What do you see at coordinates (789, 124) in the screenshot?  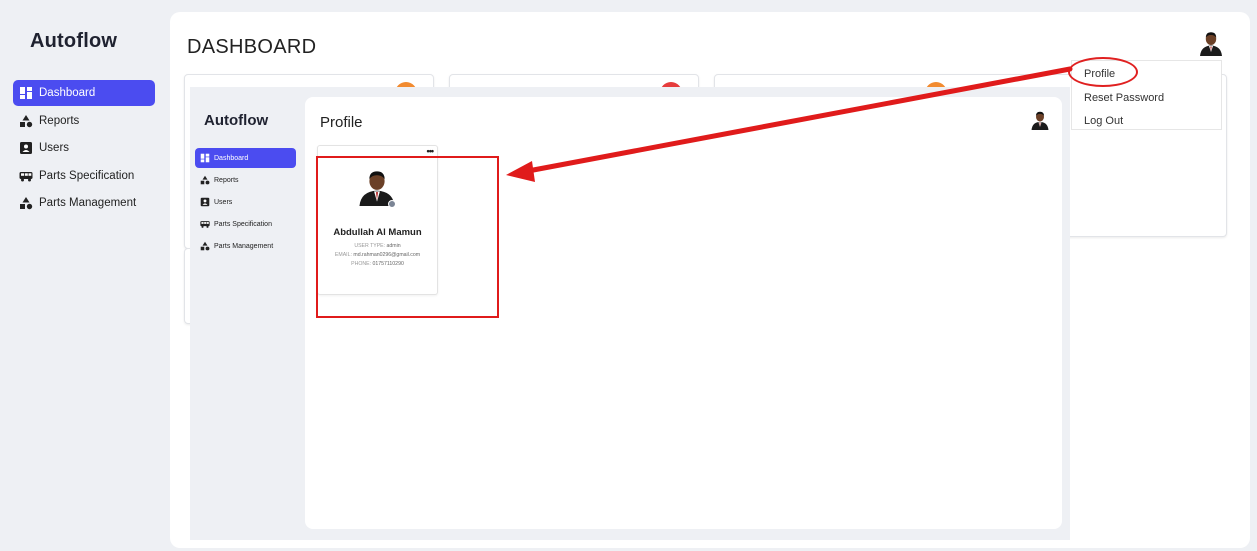 I see `annotation-arrow` at bounding box center [789, 124].